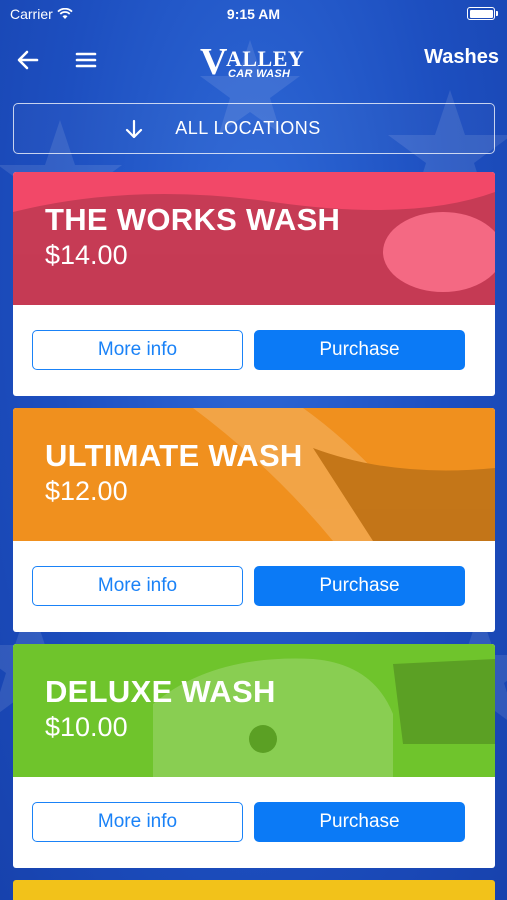 Image resolution: width=507 pixels, height=900 pixels. I want to click on status-time: 9:15 AM, so click(253, 14).